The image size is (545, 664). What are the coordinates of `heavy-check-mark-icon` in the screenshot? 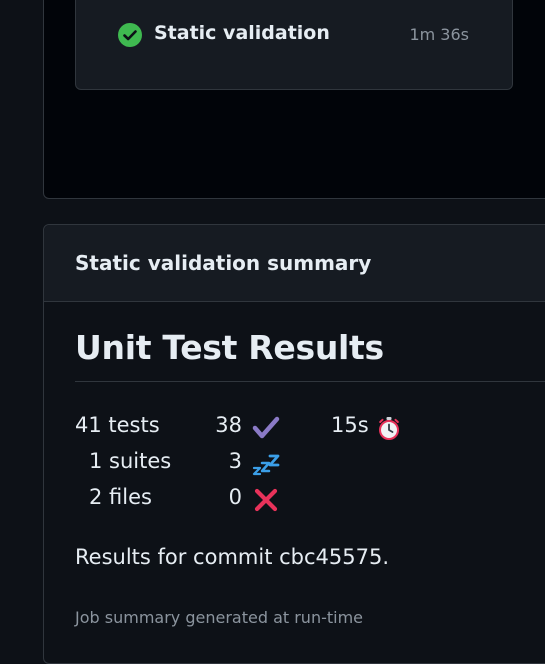 It's located at (266, 427).